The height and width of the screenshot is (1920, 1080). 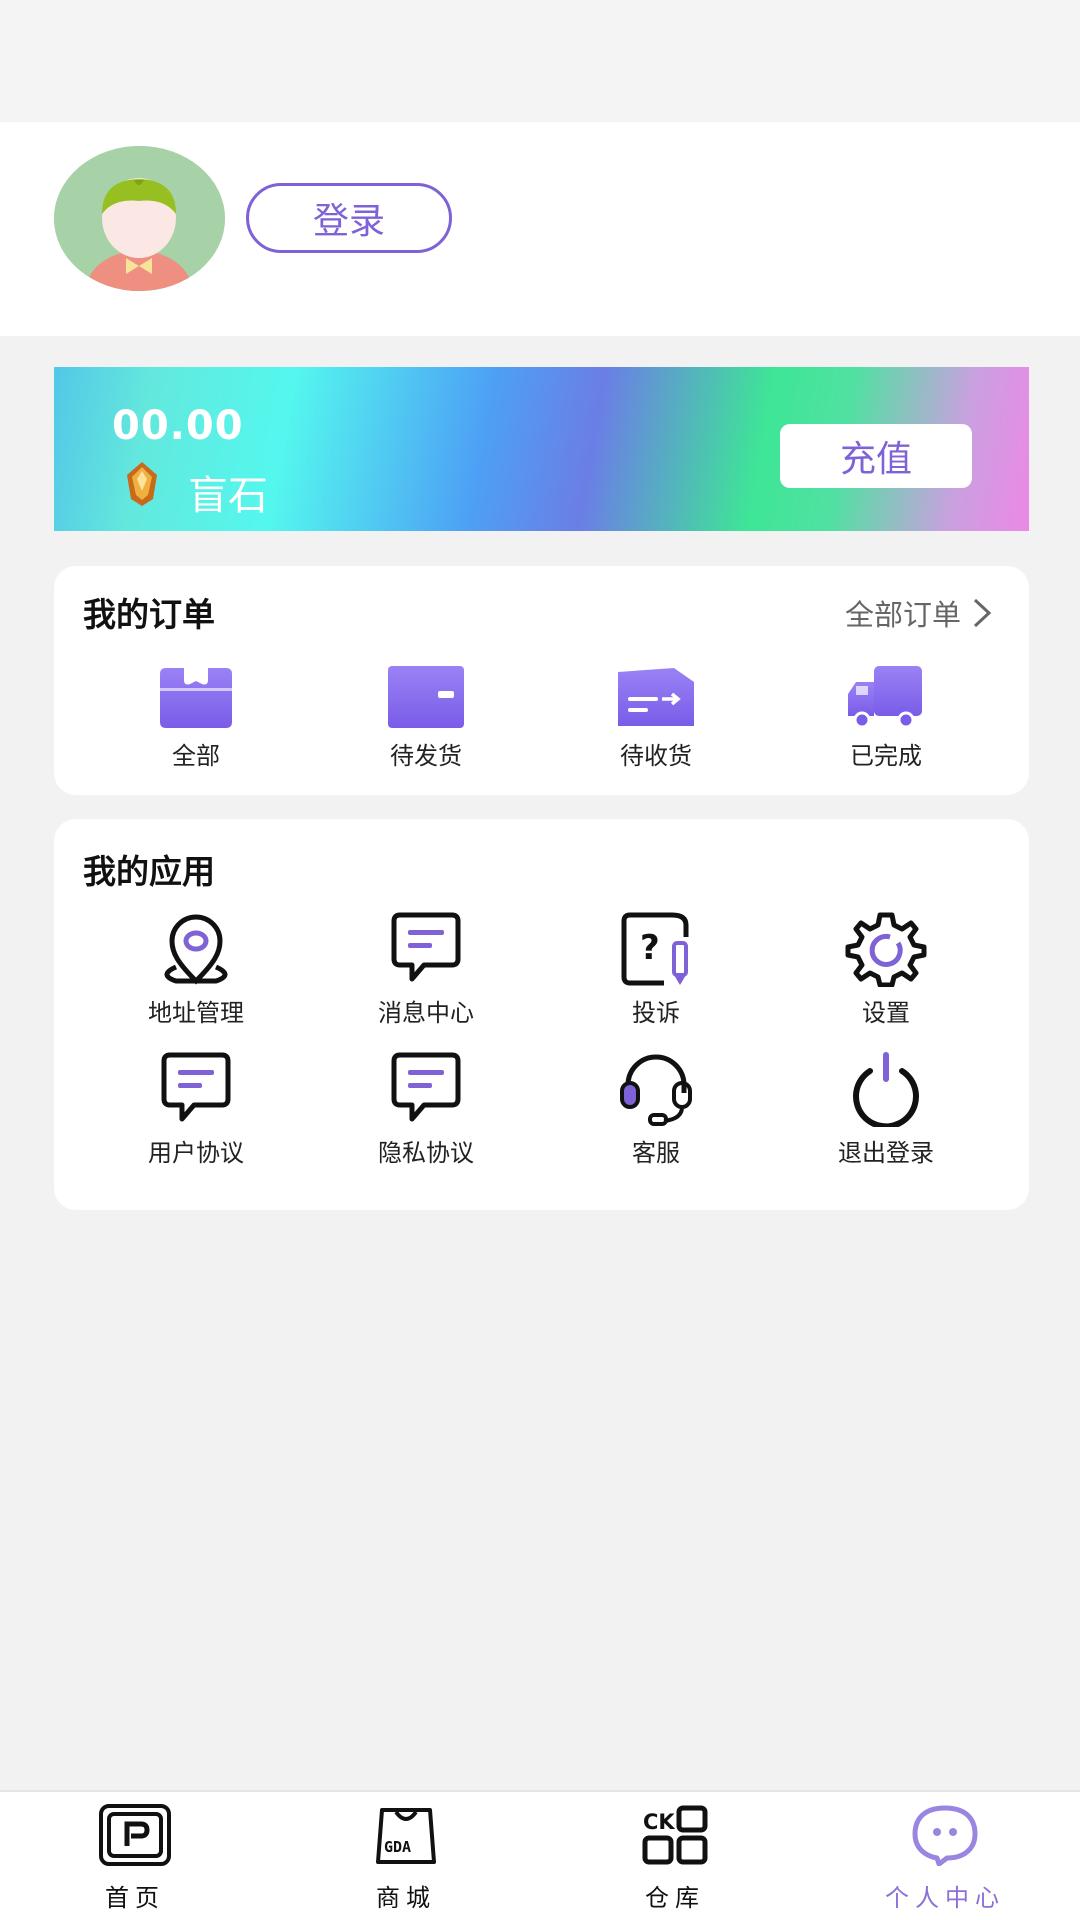 I want to click on message-icon, so click(x=426, y=947).